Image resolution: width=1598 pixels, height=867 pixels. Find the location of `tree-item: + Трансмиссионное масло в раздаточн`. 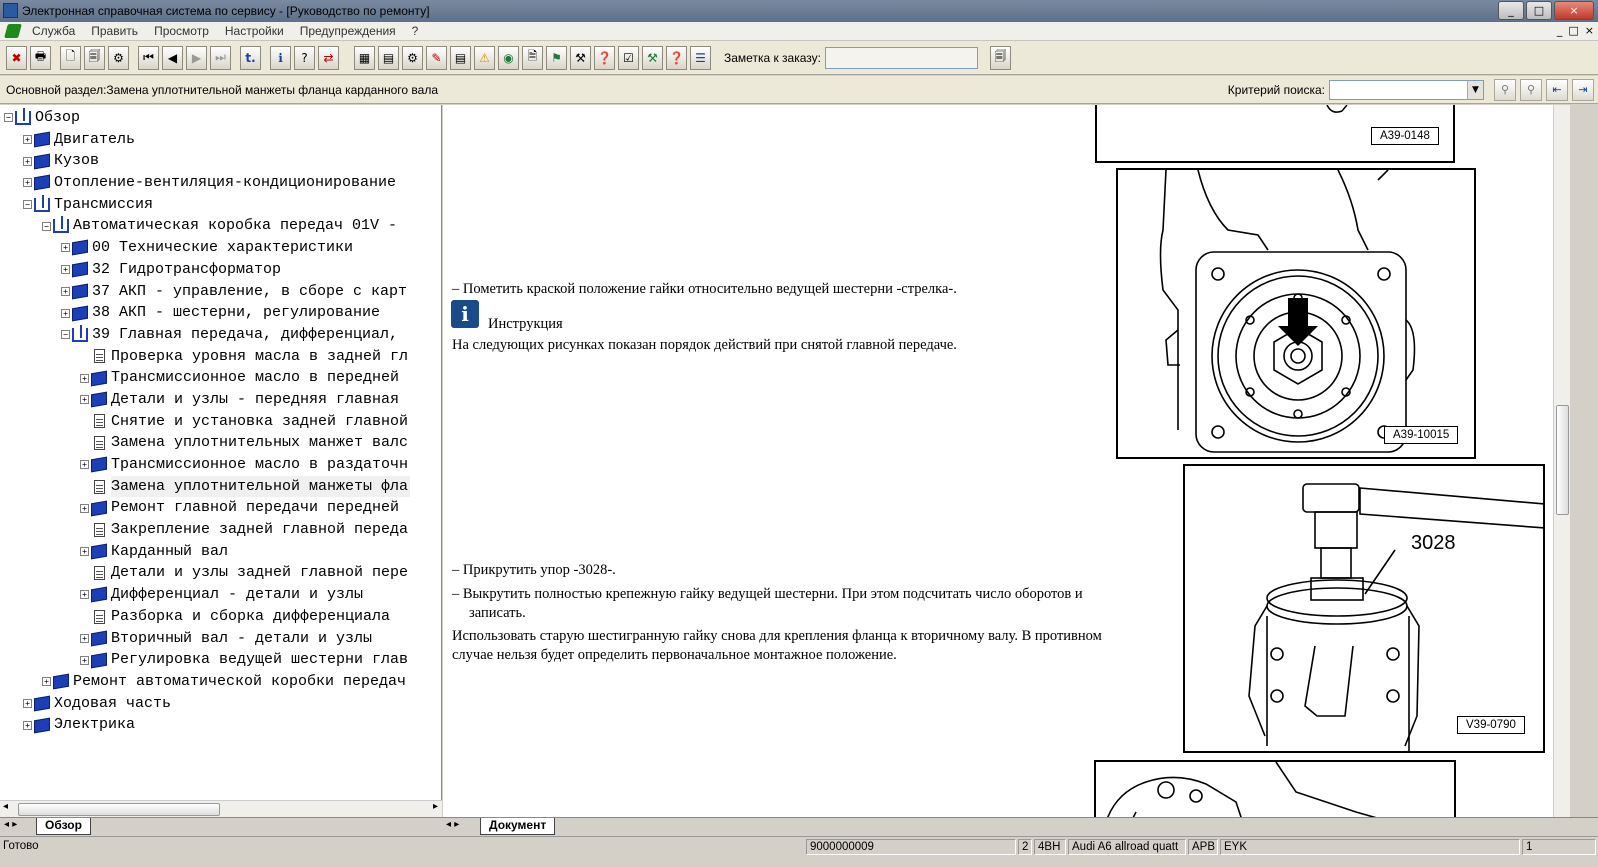

tree-item: + Трансмиссионное масло в раздаточн is located at coordinates (207, 465).